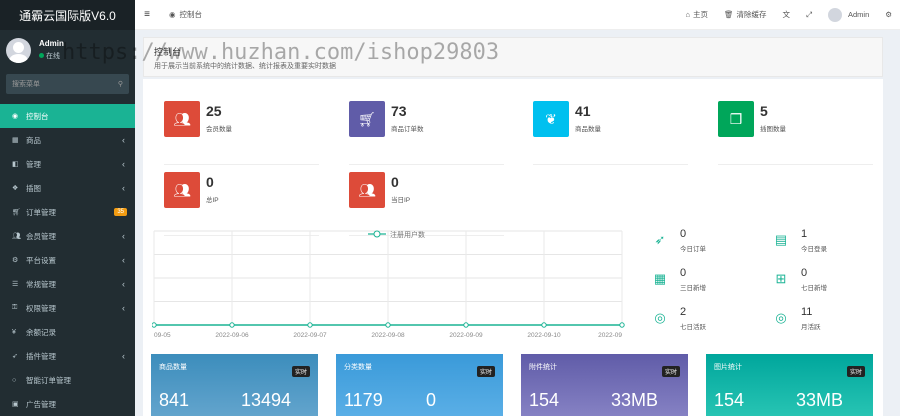 The width and height of the screenshot is (900, 416). Describe the element at coordinates (67, 50) in the screenshot. I see `user-panel: Admin 在线` at that location.